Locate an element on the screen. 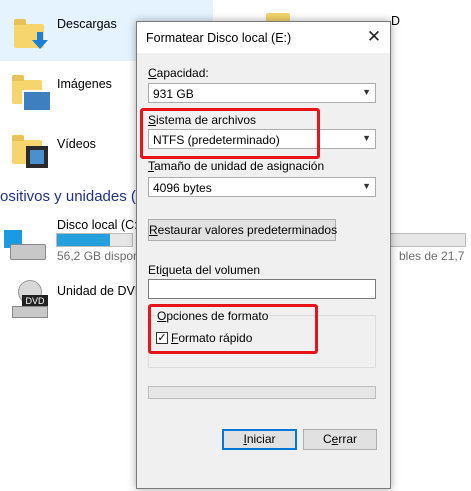  drive-label-dvd: Unidad de DVD is located at coordinates (100, 291).